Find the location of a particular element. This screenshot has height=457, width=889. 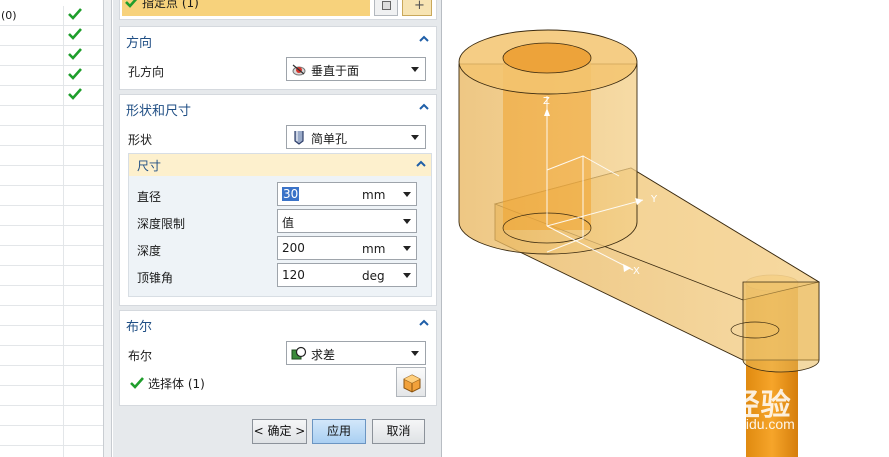

shape-dropdown: 简单孔 is located at coordinates (356, 137).